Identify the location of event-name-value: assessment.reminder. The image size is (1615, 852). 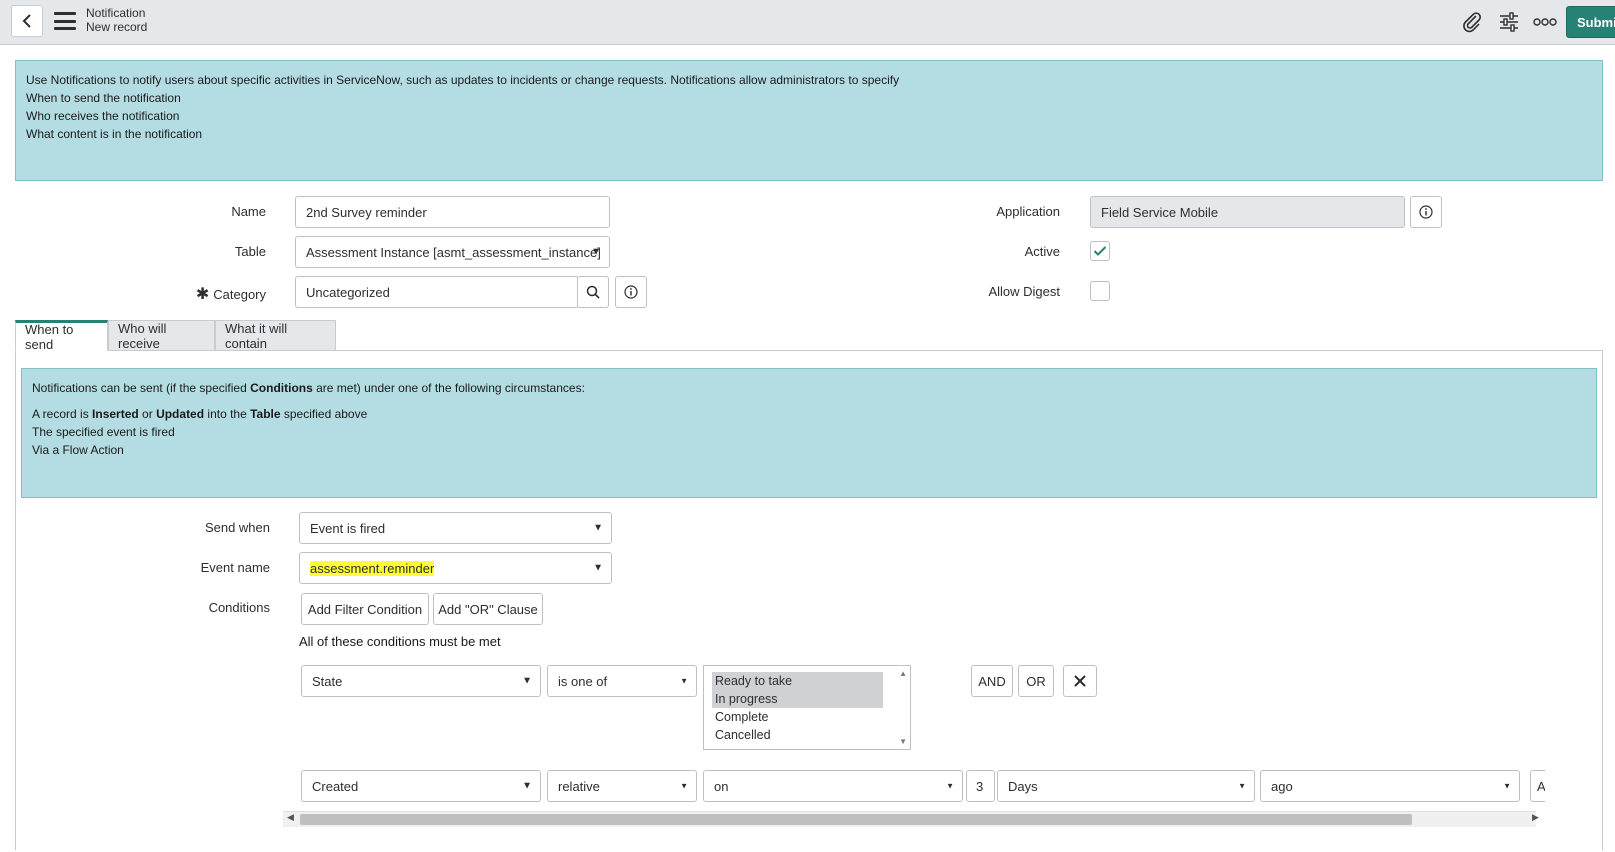
(372, 568).